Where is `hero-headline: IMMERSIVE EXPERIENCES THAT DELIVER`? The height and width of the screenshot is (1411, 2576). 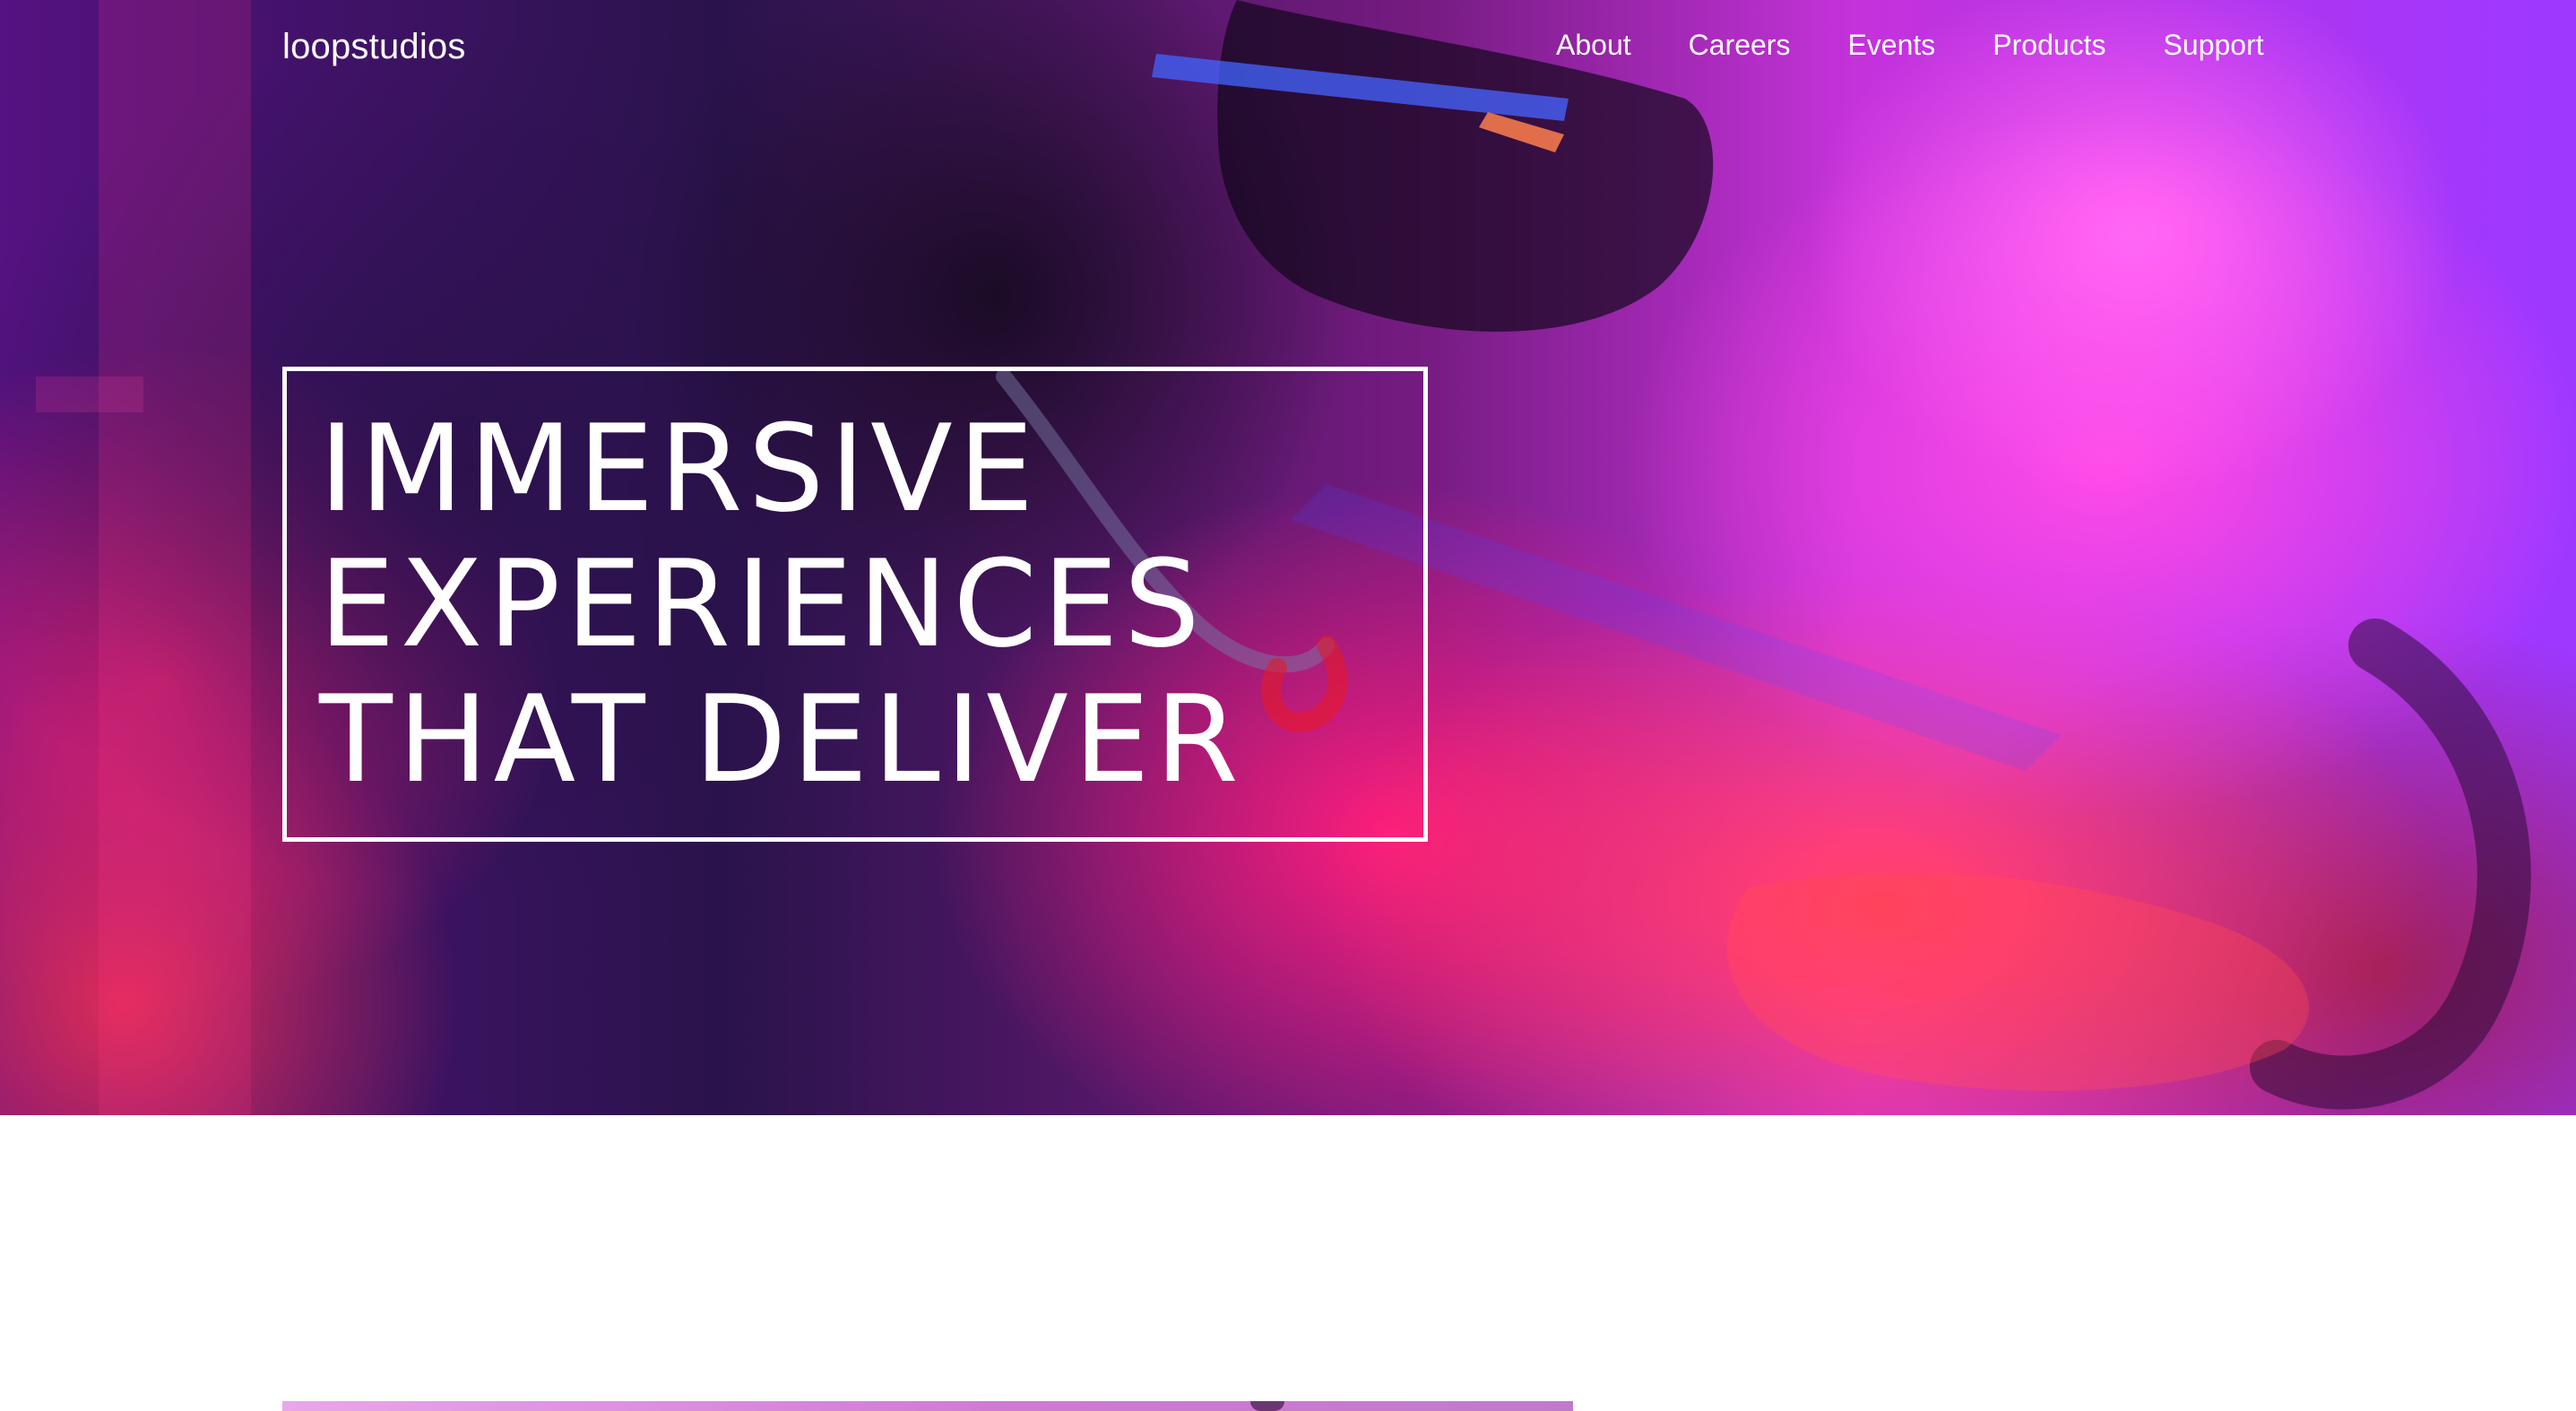 hero-headline: IMMERSIVE EXPERIENCES THAT DELIVER is located at coordinates (781, 604).